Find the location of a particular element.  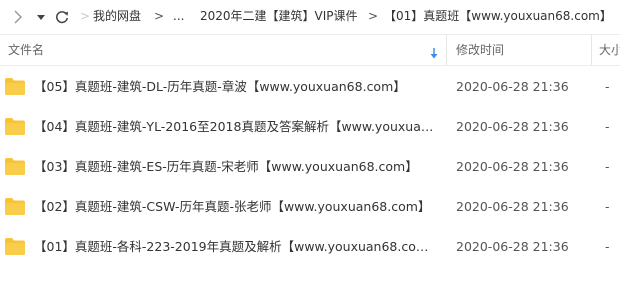

refresh-icon is located at coordinates (62, 17).